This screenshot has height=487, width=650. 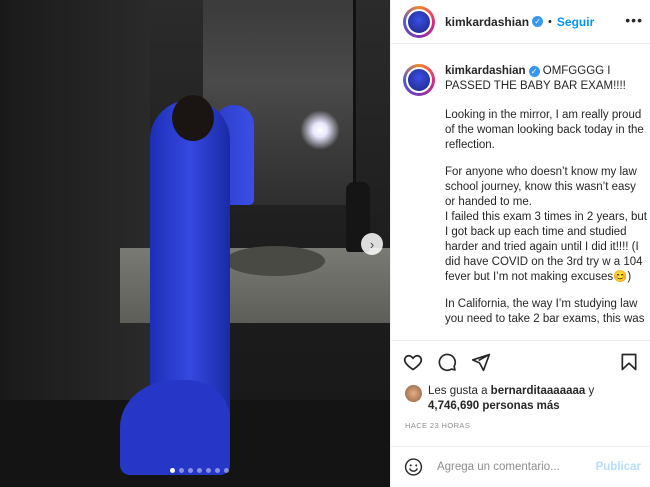 I want to click on save-button, so click(x=629, y=362).